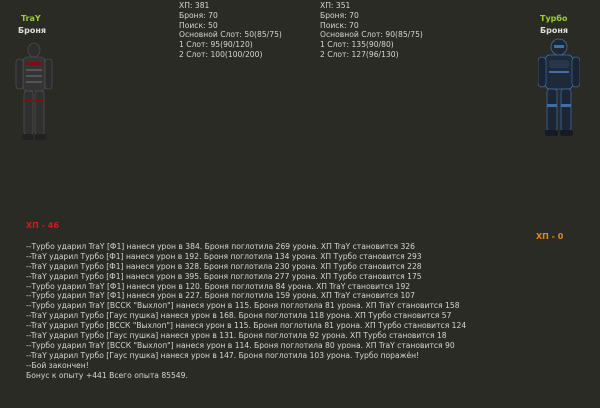 The height and width of the screenshot is (408, 600). I want to click on battle-ended-line: --Бой закончен!, so click(57, 365).